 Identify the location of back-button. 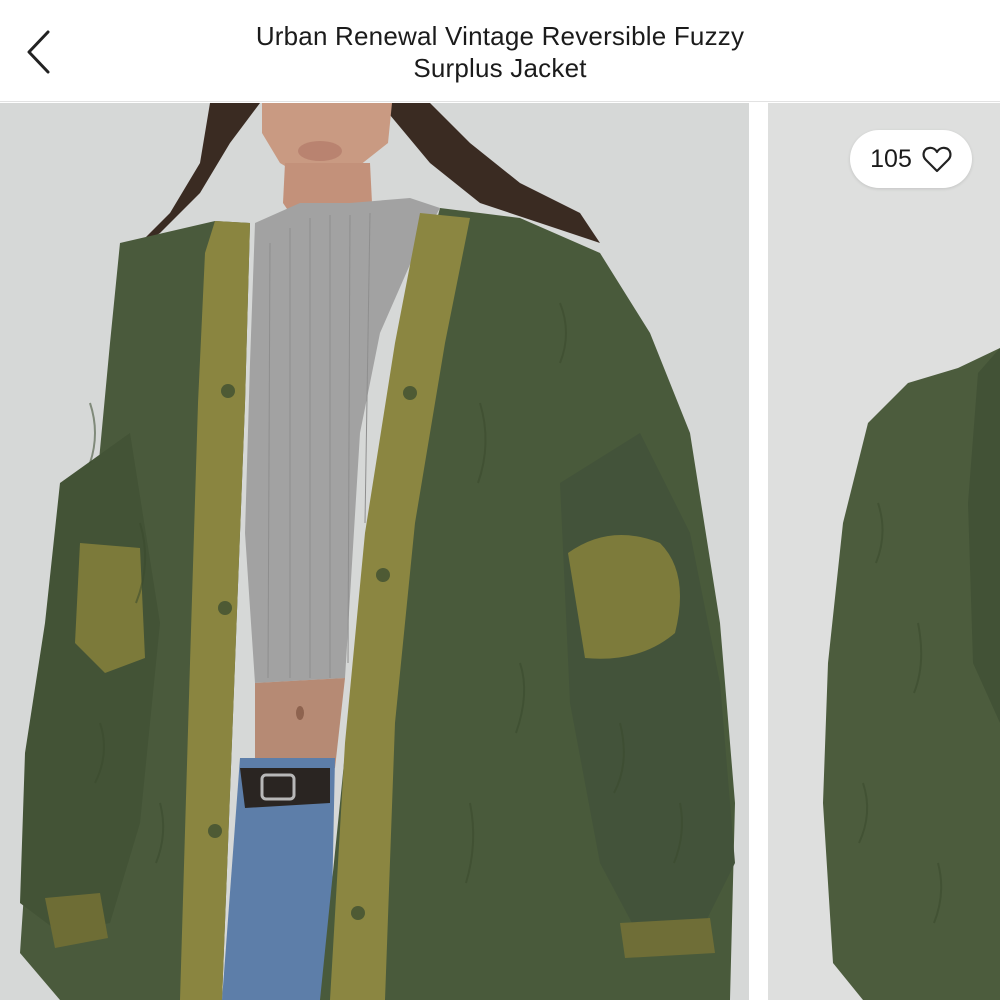
(39, 52).